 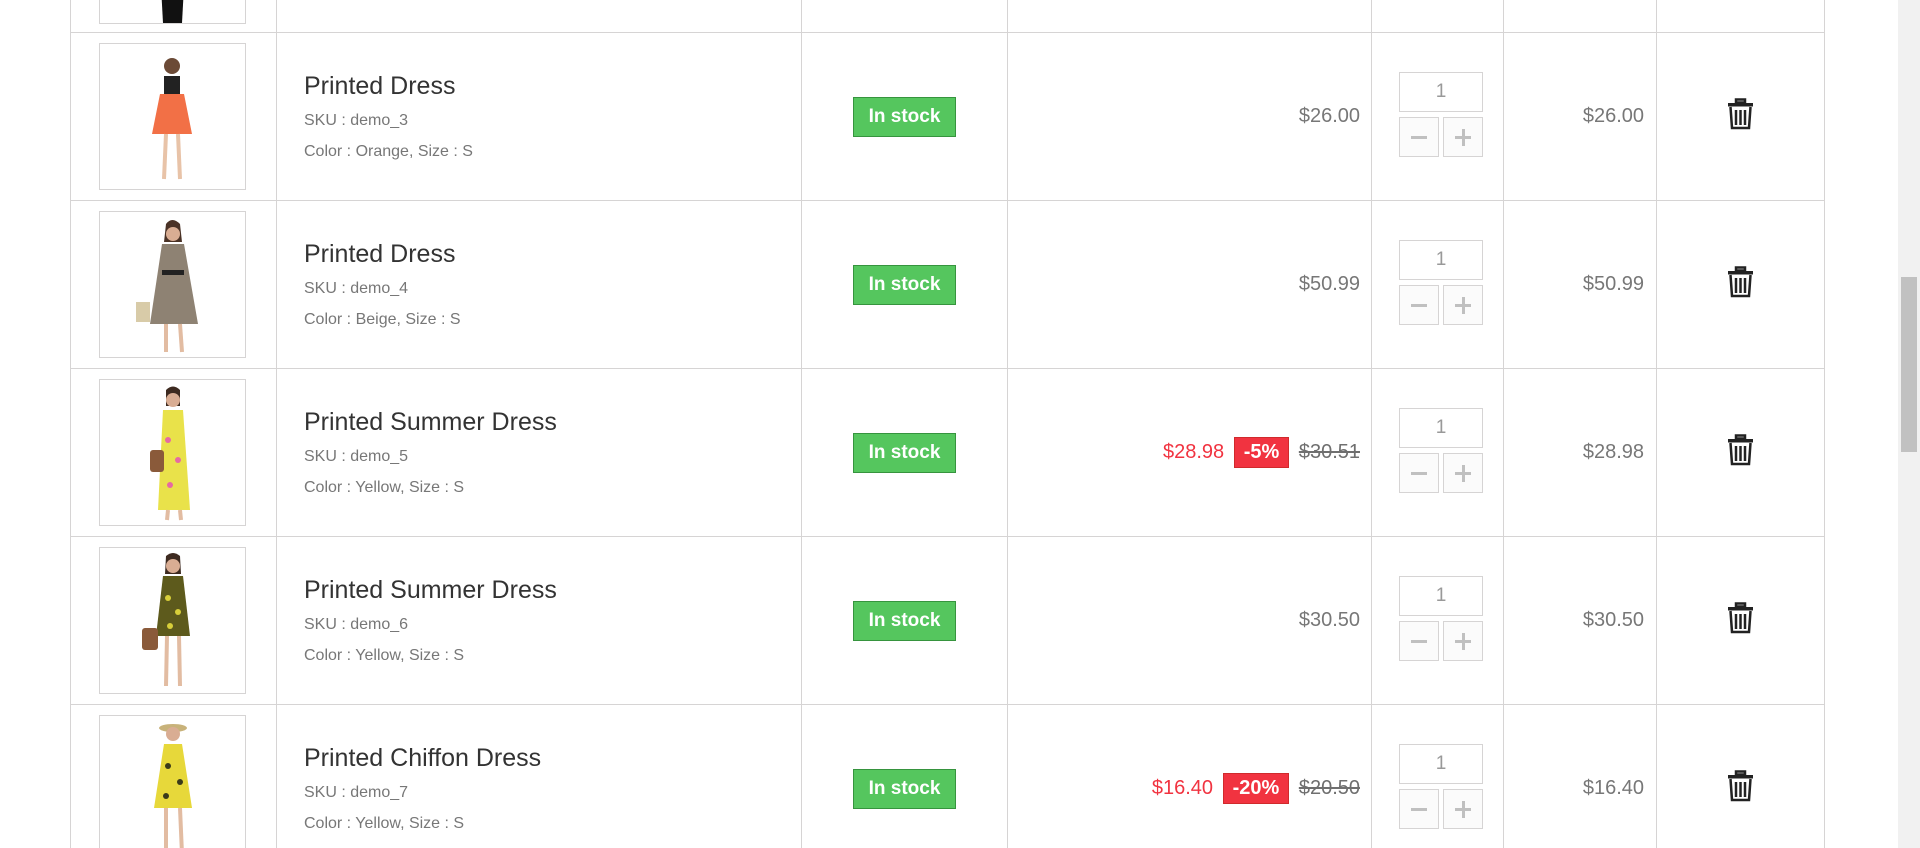 I want to click on total-price-cell: $50.99, so click(x=1580, y=284).